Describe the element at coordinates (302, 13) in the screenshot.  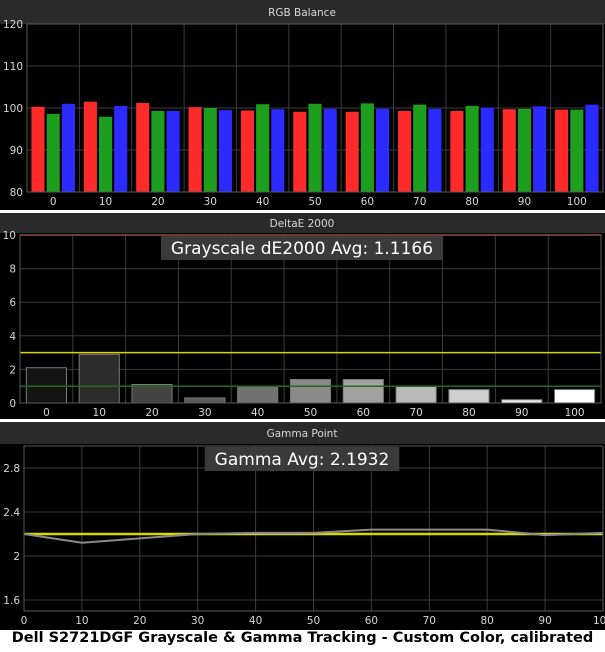
I see `chart-title-1: RGB Balance` at that location.